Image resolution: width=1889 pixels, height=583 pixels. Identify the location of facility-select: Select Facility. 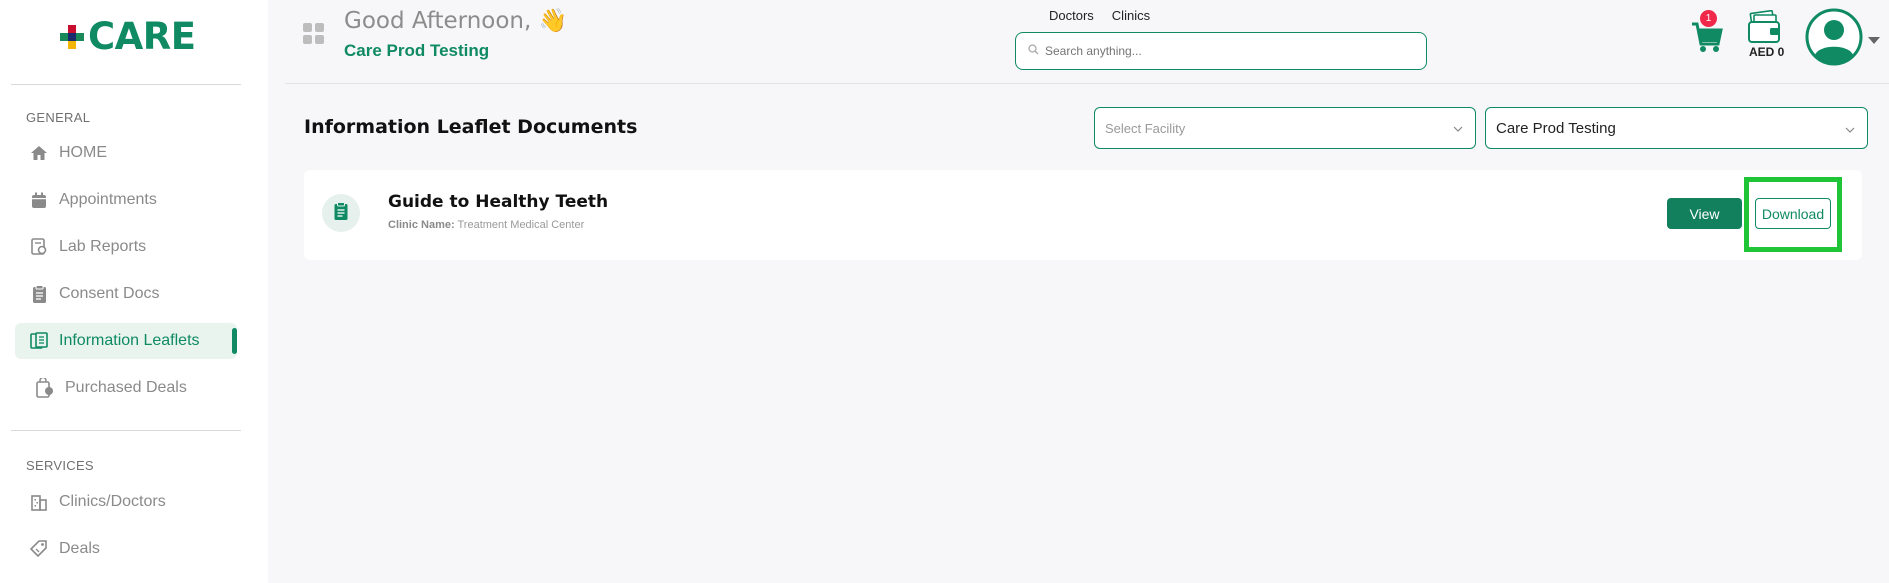
(1285, 128).